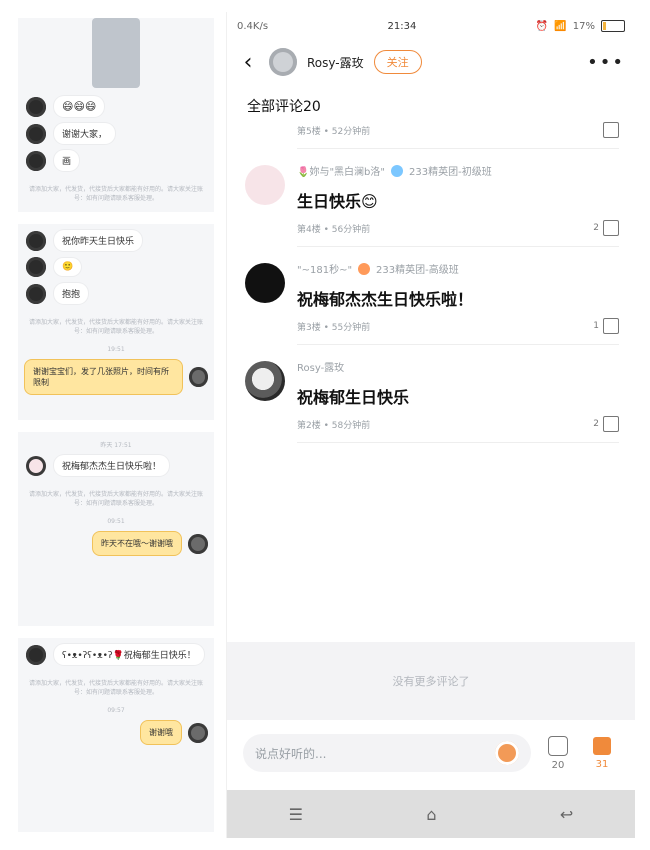 This screenshot has width=650, height=850. What do you see at coordinates (112, 465) in the screenshot?
I see `chat-bubble: 祝梅郁杰杰生日快乐啦！` at bounding box center [112, 465].